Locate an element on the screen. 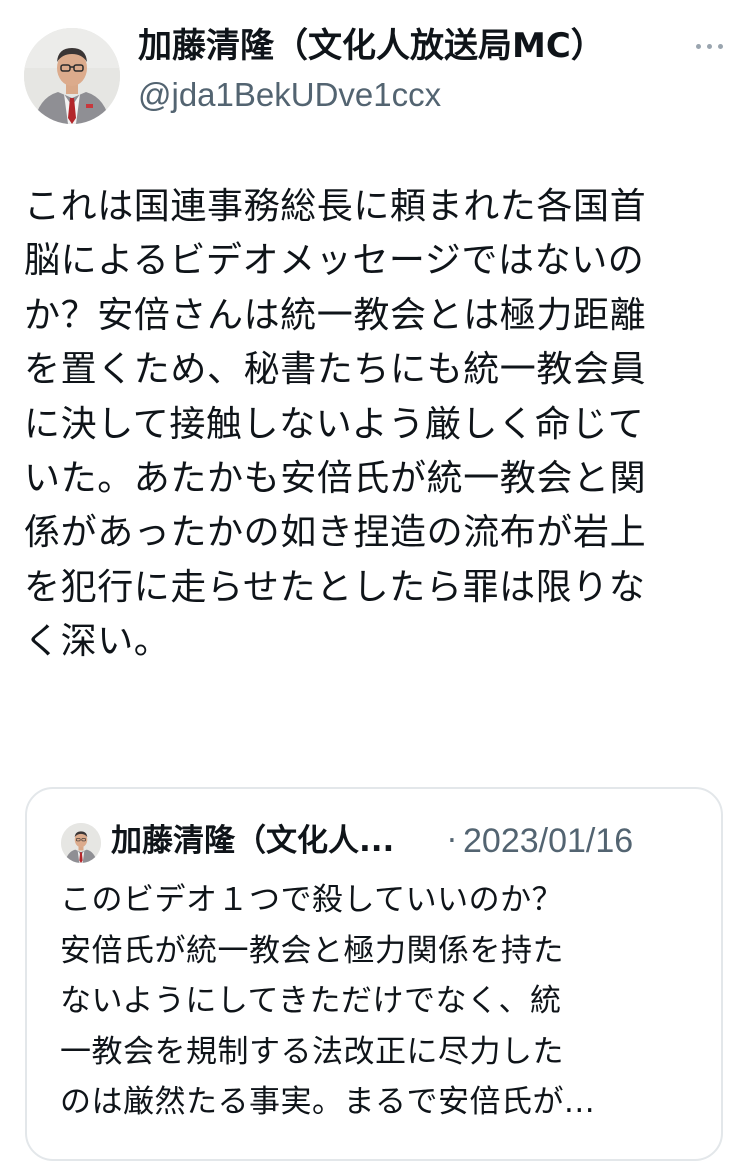 This screenshot has height=1167, width=750. author-handle: @jda1BekUDve1ccx is located at coordinates (289, 95).